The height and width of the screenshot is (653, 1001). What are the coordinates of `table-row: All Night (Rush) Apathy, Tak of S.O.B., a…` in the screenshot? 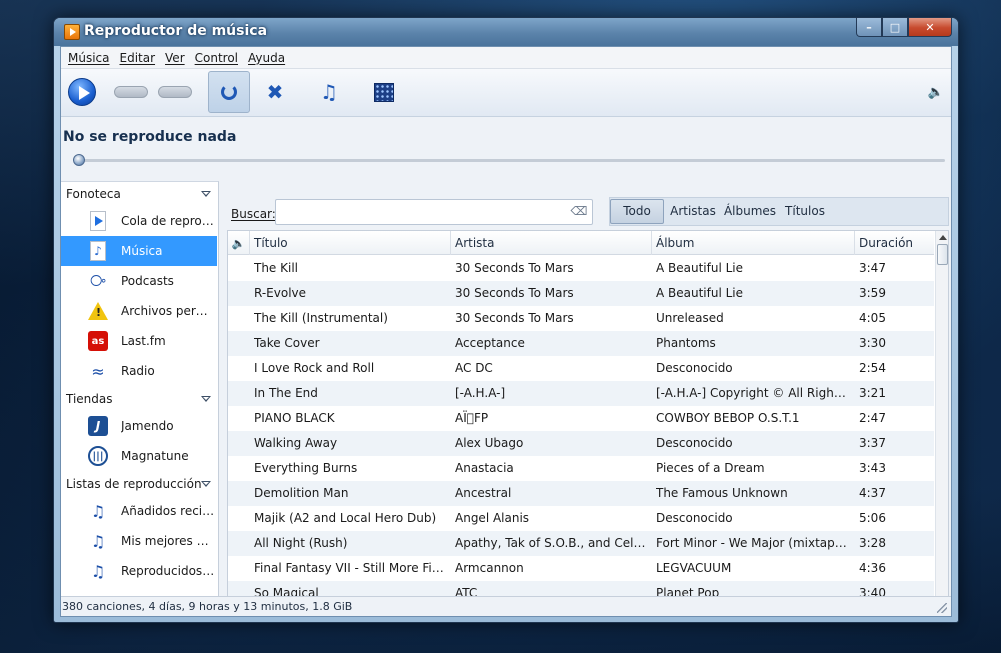 It's located at (581, 543).